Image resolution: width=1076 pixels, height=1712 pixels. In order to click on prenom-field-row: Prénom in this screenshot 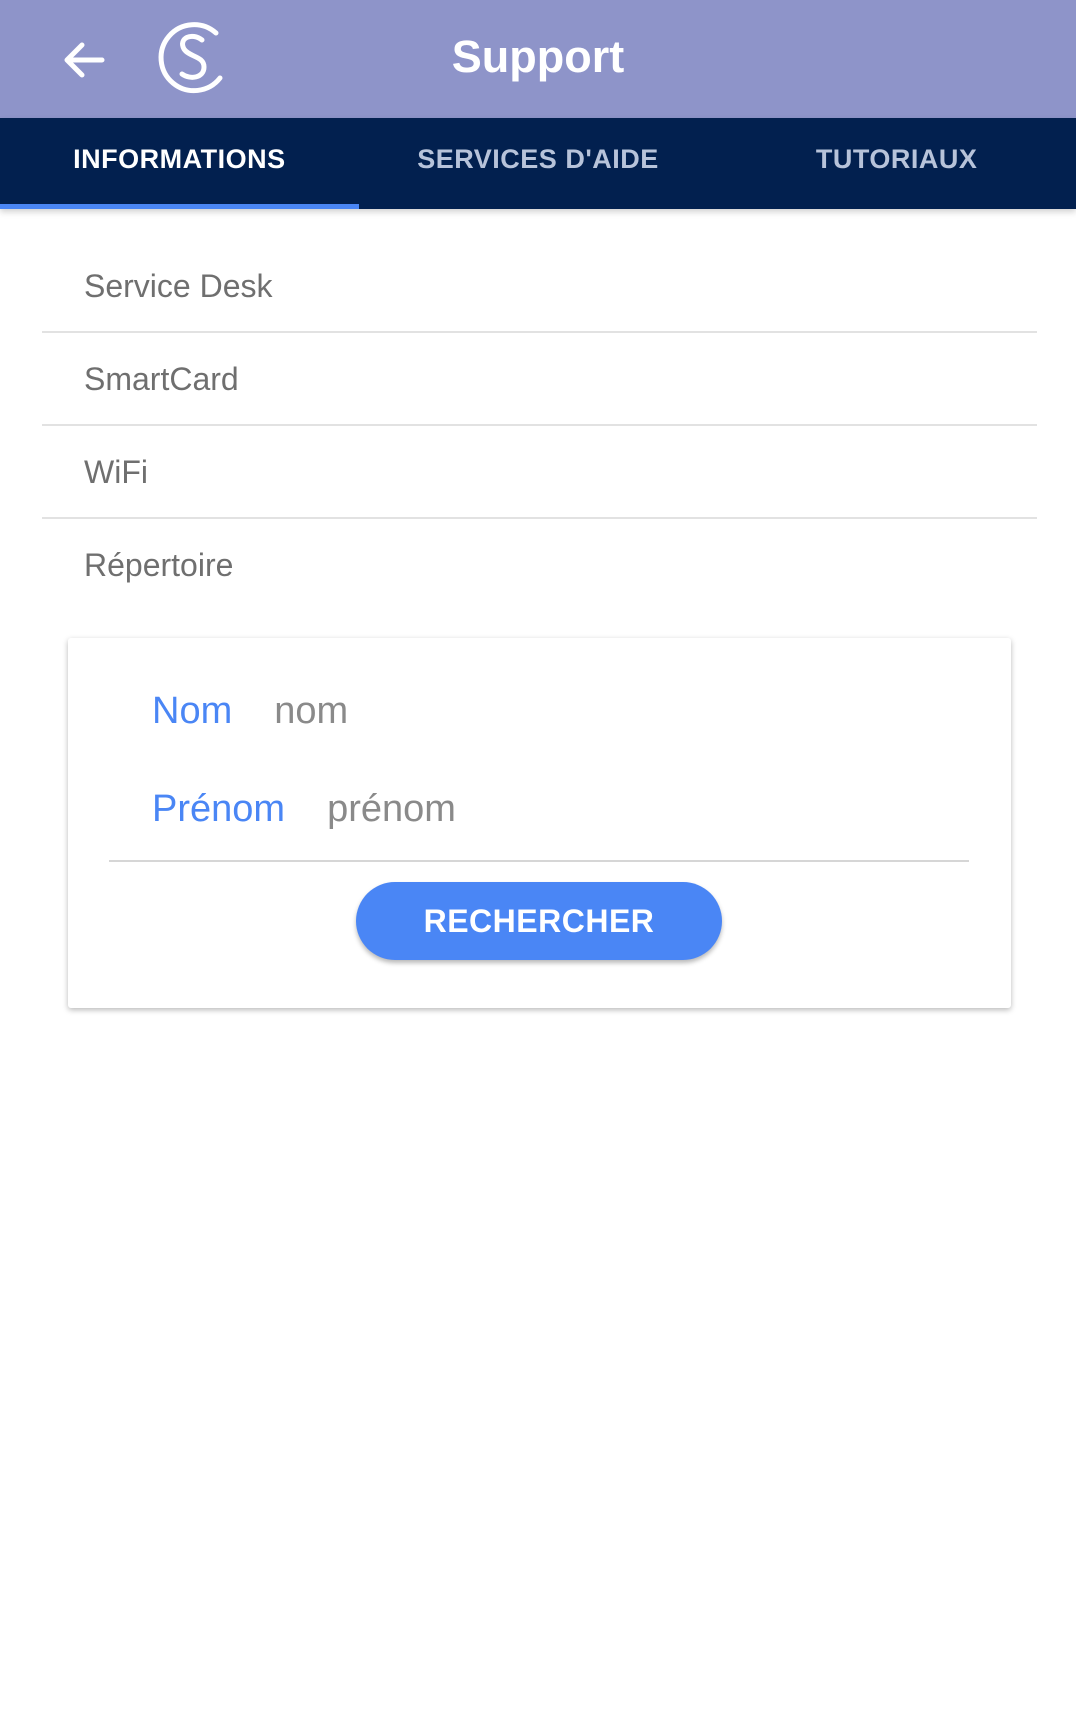, I will do `click(490, 809)`.